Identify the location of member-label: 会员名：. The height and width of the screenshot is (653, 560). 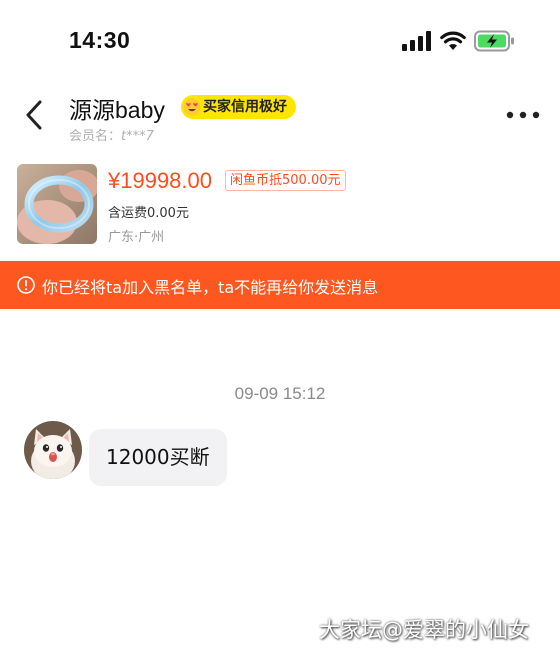
(95, 136).